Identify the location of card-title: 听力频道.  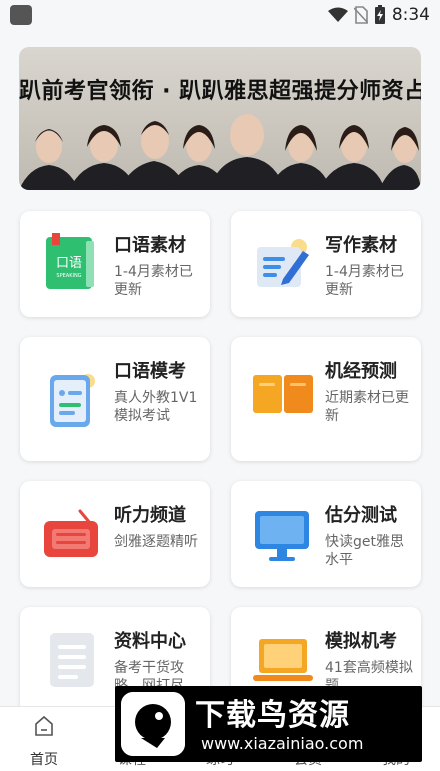
(150, 515).